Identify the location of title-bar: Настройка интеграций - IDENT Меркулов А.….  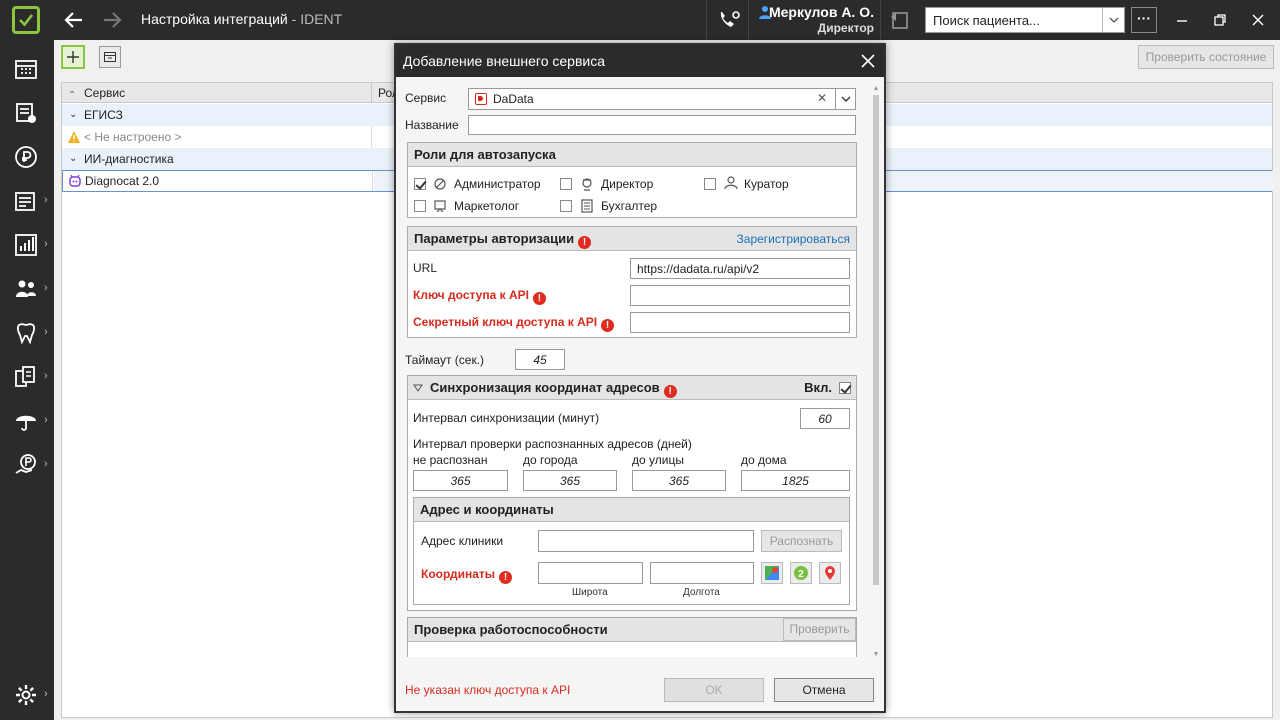
(640, 20).